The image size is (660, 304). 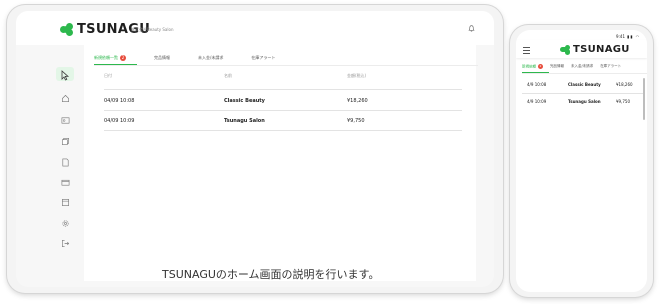 I want to click on notification-bell-icon, so click(x=471, y=28).